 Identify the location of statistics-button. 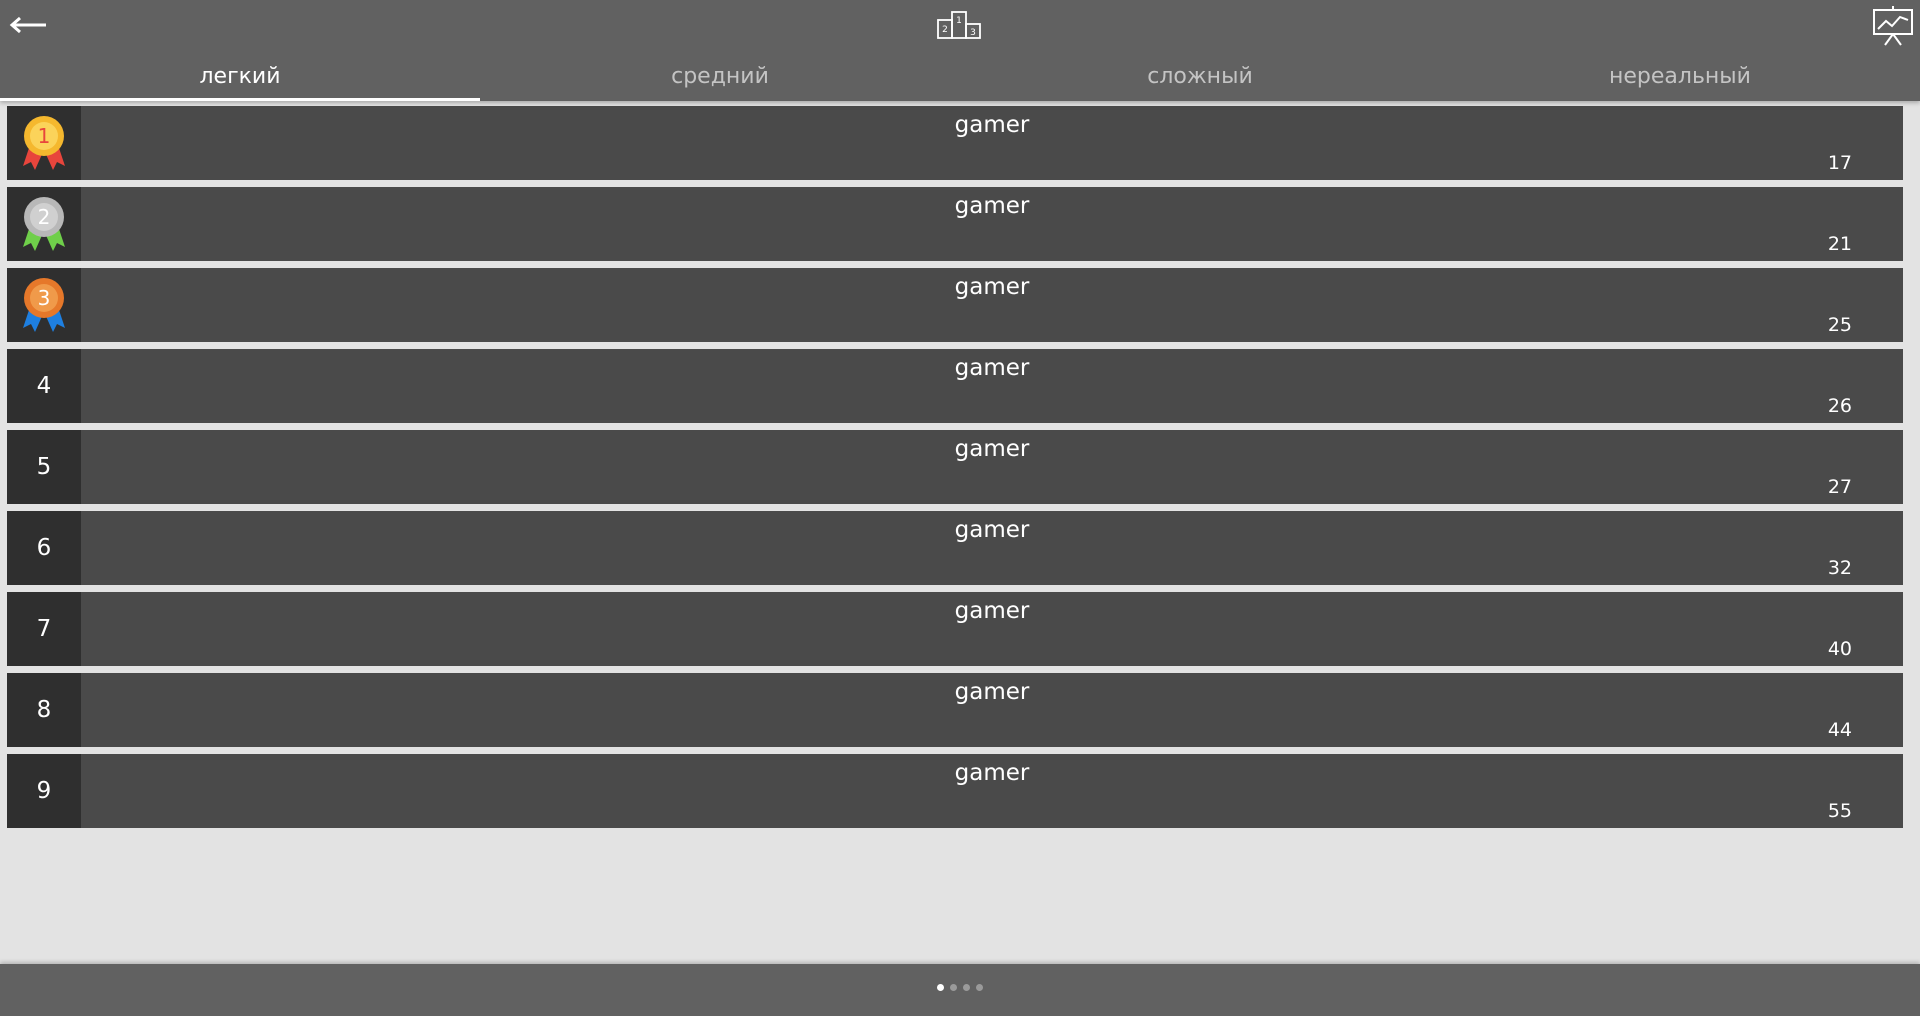
(1893, 26).